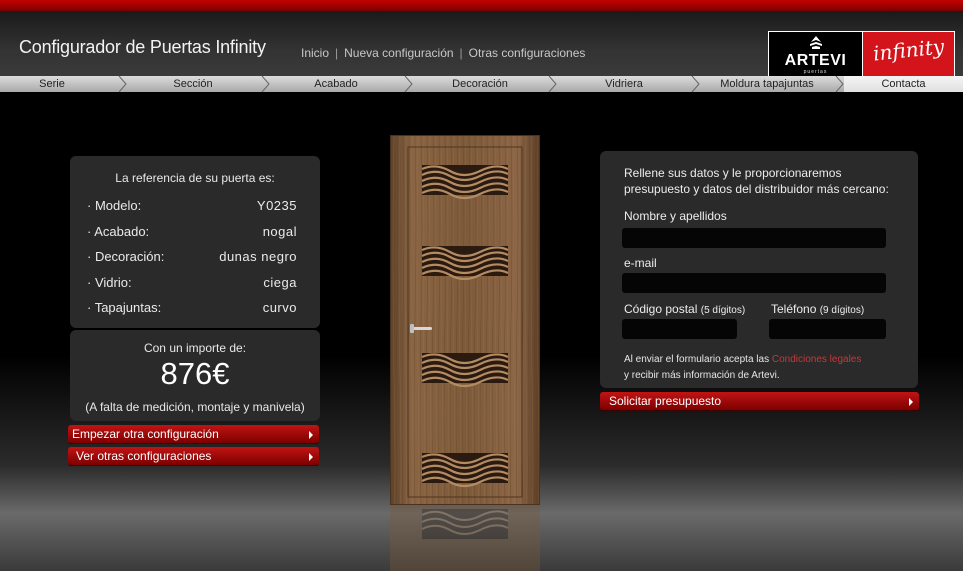 The height and width of the screenshot is (571, 963). I want to click on reference-row-modelo: · Modelo: Y0235, so click(192, 207).